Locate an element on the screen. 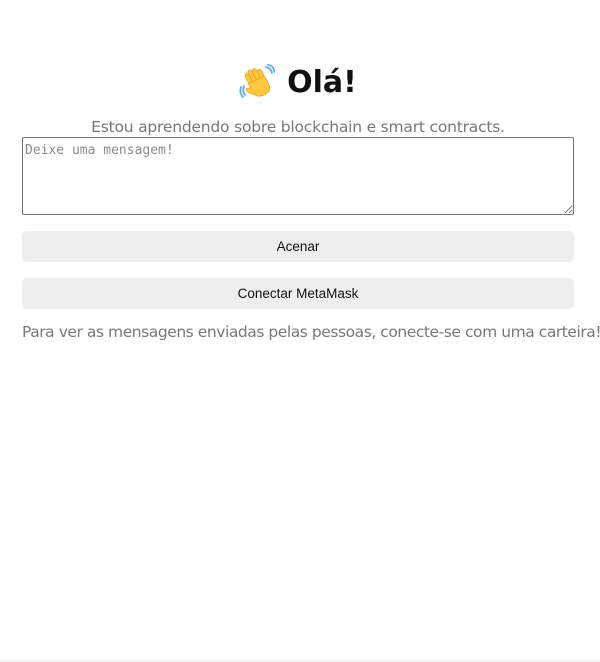 This screenshot has height=662, width=600. waving-hand-icon is located at coordinates (257, 81).